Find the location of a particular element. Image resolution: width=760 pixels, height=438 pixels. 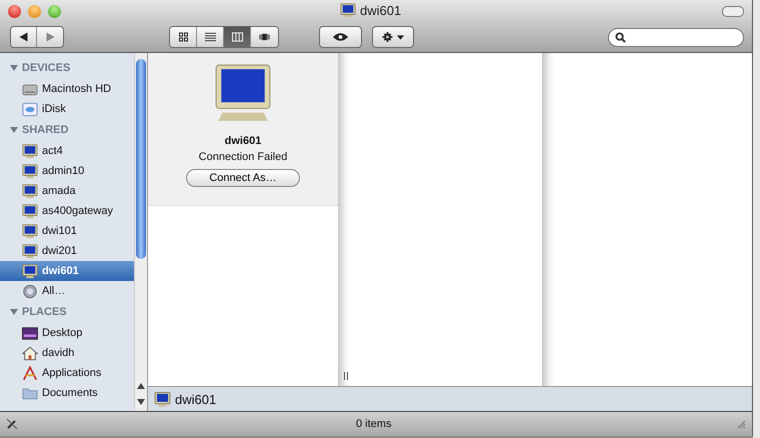

sidebar-item: Documents is located at coordinates (67, 393).